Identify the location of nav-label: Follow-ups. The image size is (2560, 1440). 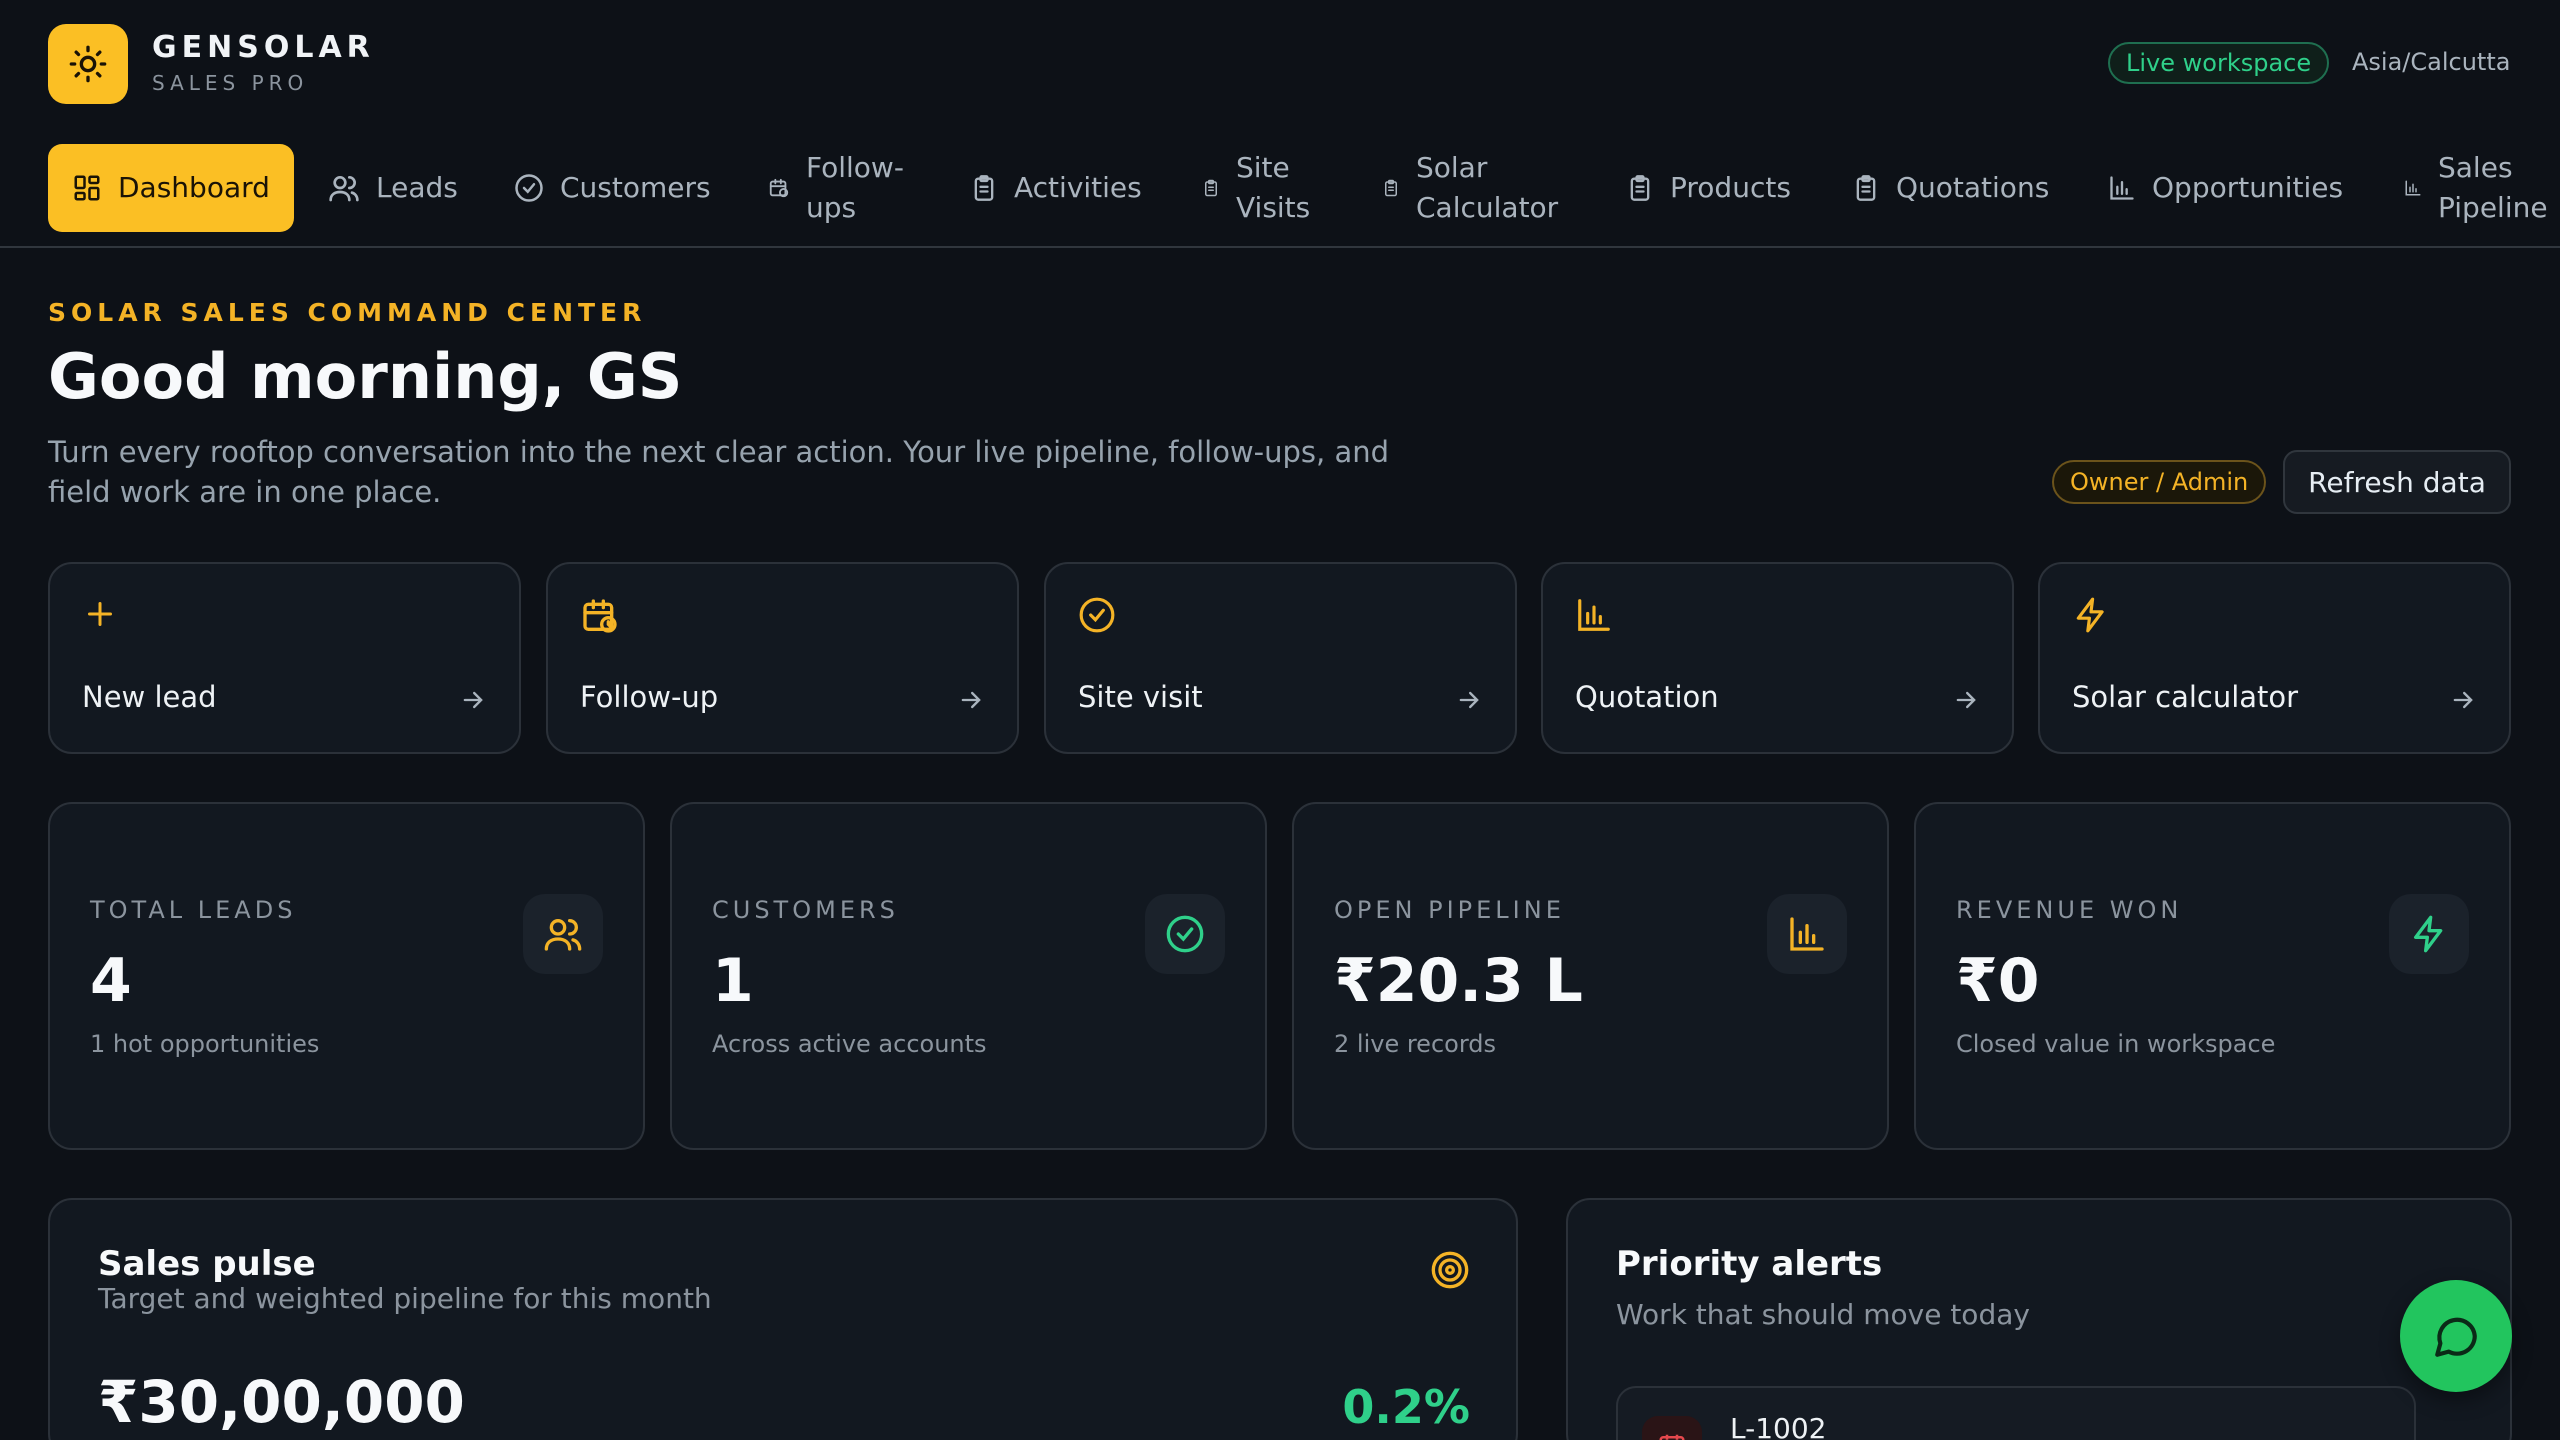
(855, 187).